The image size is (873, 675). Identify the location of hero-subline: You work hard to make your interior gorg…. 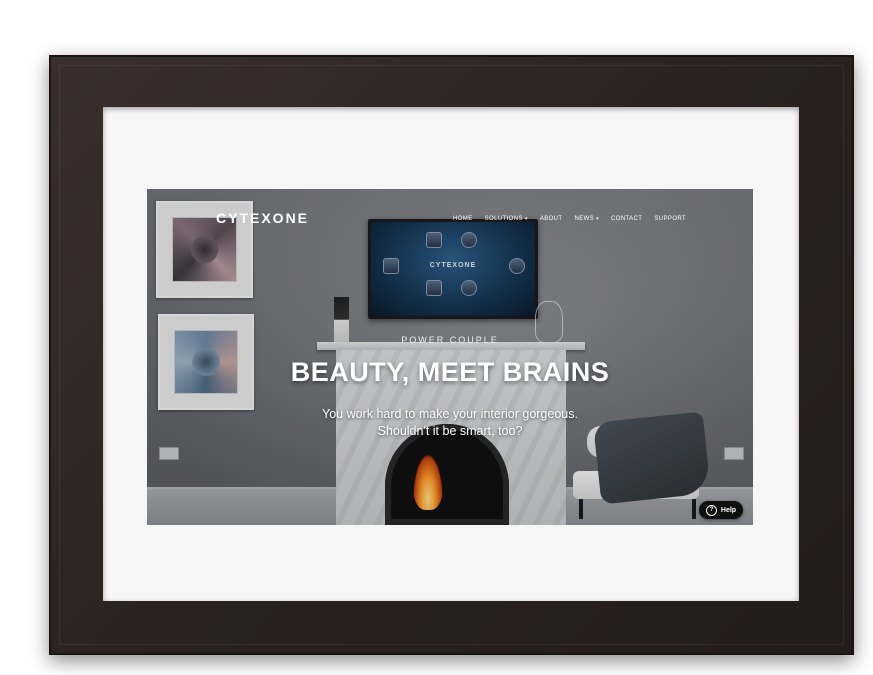
(450, 423).